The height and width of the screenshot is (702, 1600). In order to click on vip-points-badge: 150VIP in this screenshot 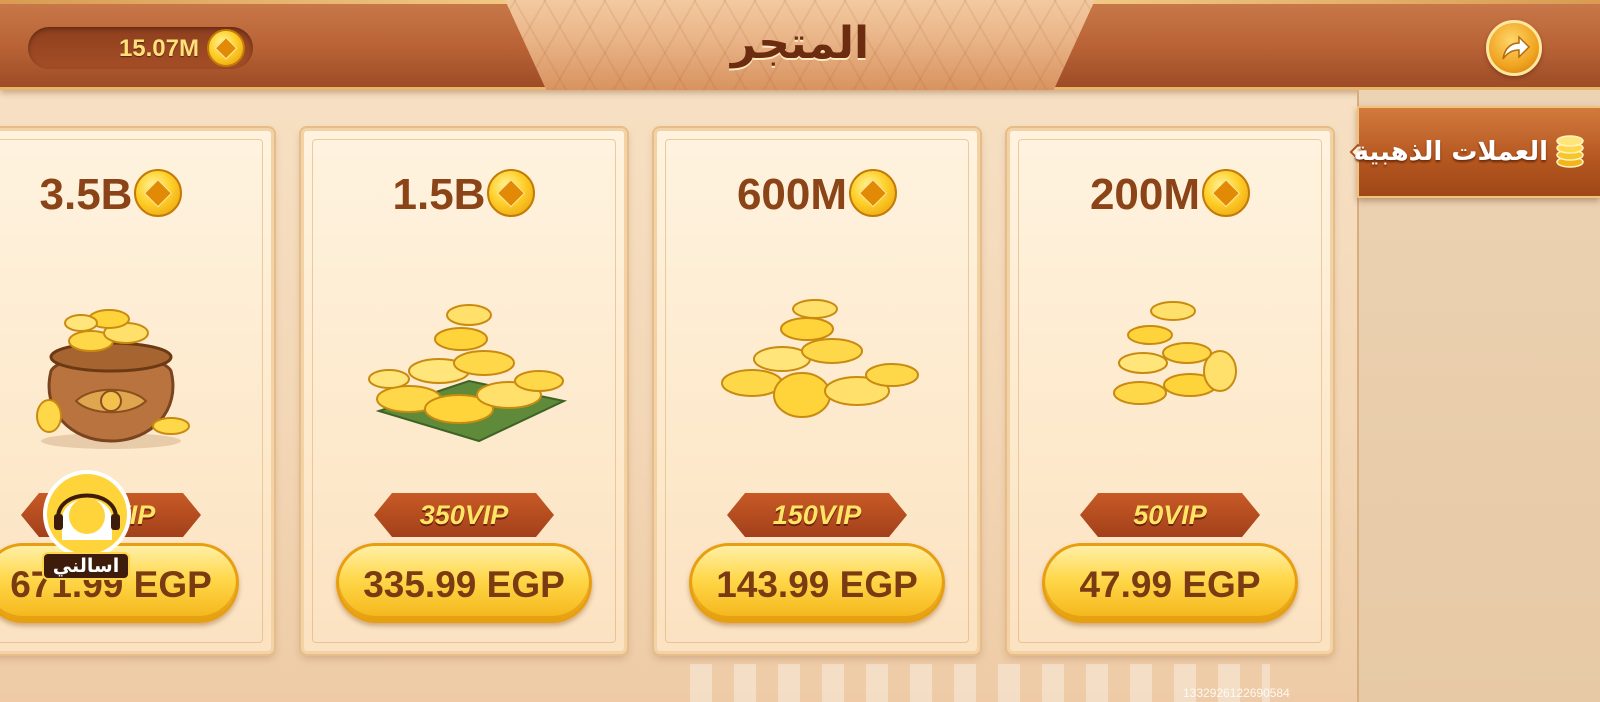, I will do `click(817, 515)`.